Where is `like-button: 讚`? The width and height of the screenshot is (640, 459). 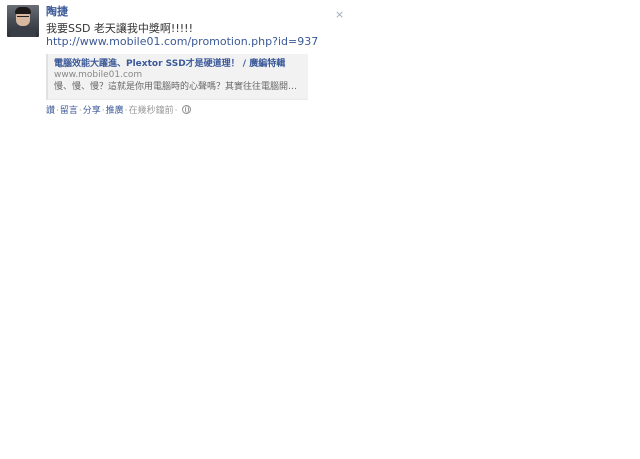
like-button: 讚 is located at coordinates (50, 111).